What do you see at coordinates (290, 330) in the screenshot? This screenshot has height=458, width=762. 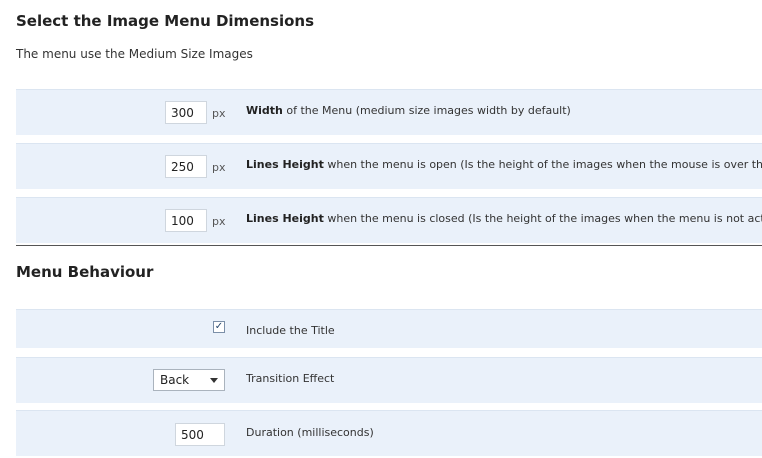 I see `include-title-label: Include the Title` at bounding box center [290, 330].